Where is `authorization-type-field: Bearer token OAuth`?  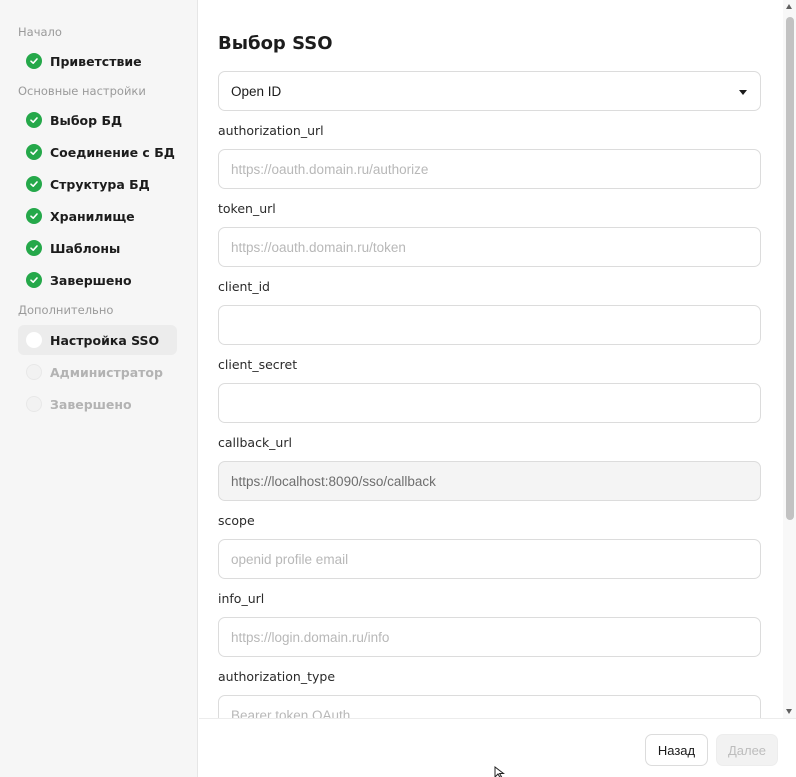
authorization-type-field: Bearer token OAuth is located at coordinates (489, 706).